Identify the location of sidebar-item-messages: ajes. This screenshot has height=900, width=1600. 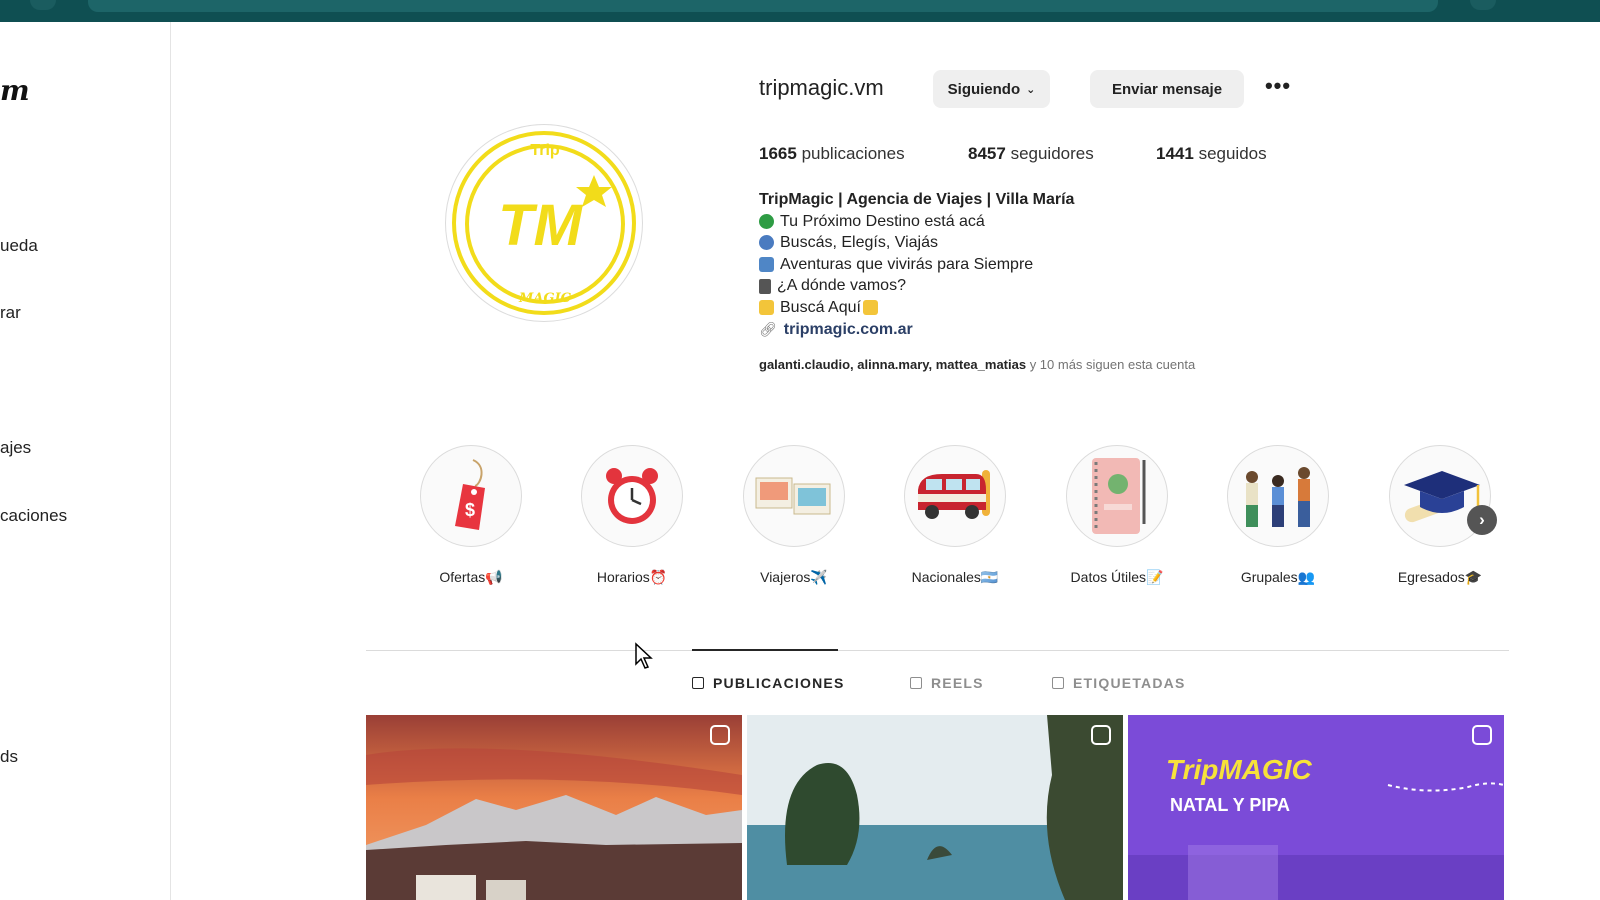
(15, 448).